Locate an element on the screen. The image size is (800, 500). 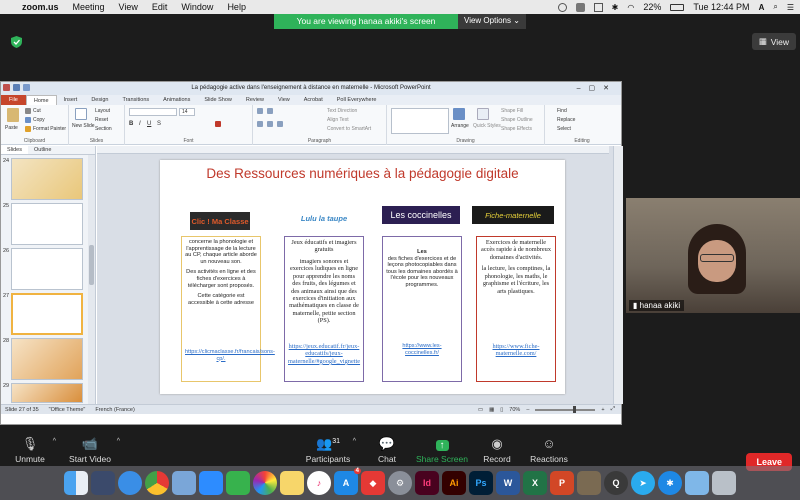
copy-button: Copy is located at coordinates (39, 120).